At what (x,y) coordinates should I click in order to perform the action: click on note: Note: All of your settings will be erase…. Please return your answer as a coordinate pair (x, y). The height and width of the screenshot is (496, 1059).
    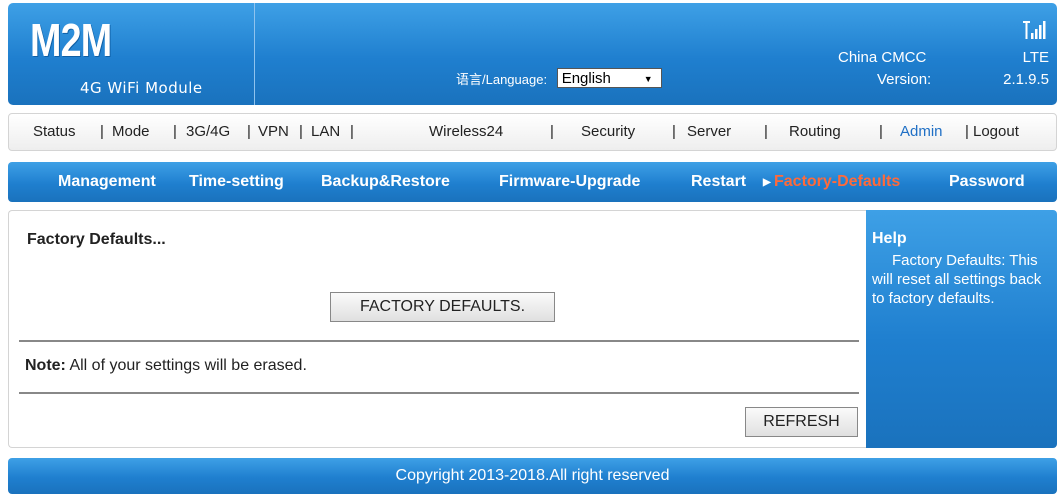
    Looking at the image, I should click on (166, 366).